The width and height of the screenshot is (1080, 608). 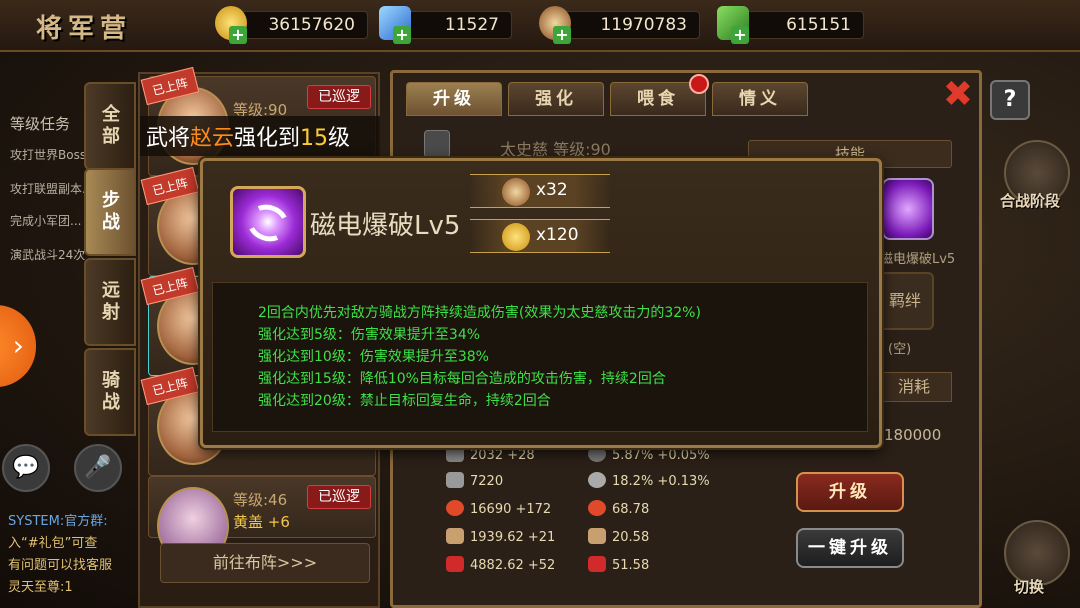 I want to click on stat-row: 16690 +172, so click(x=498, y=508).